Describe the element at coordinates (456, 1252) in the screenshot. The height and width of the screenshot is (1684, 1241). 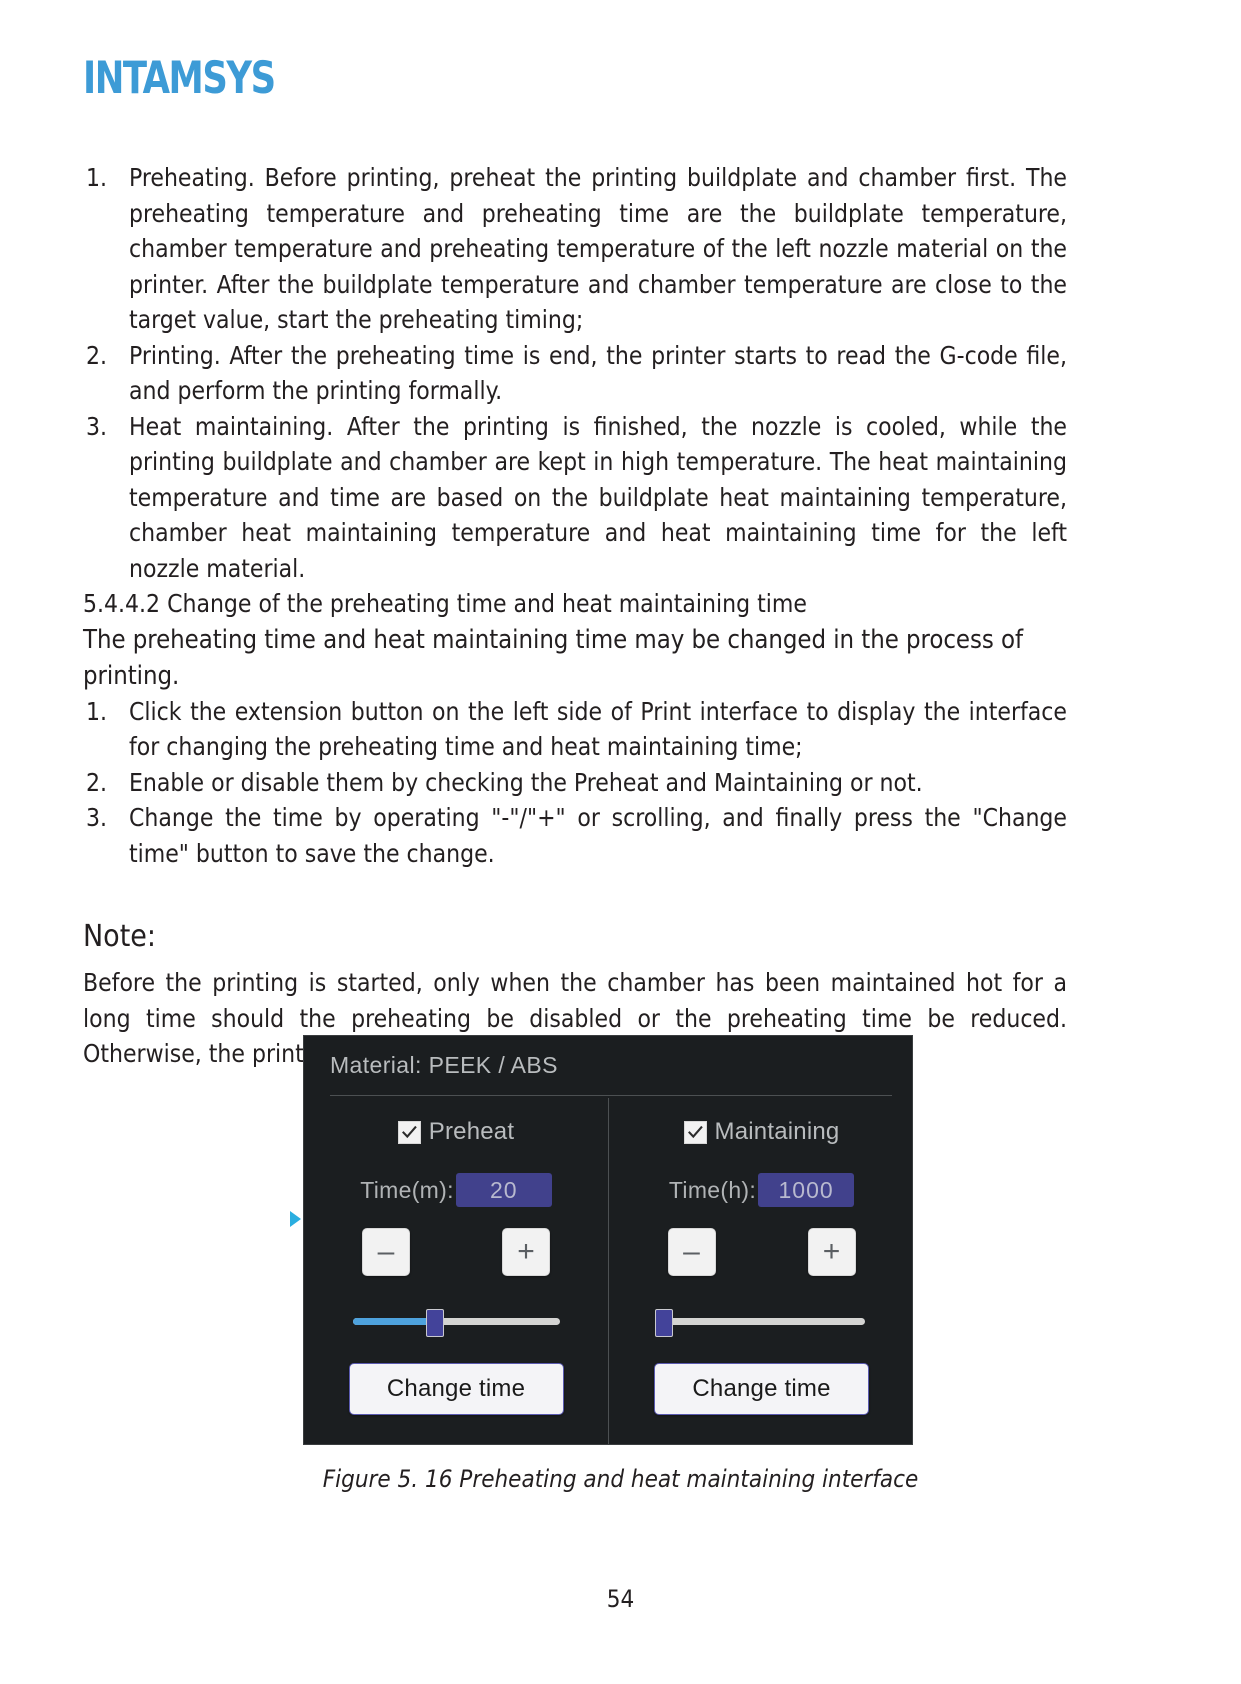
I see `preheat-stepper-row: – +` at that location.